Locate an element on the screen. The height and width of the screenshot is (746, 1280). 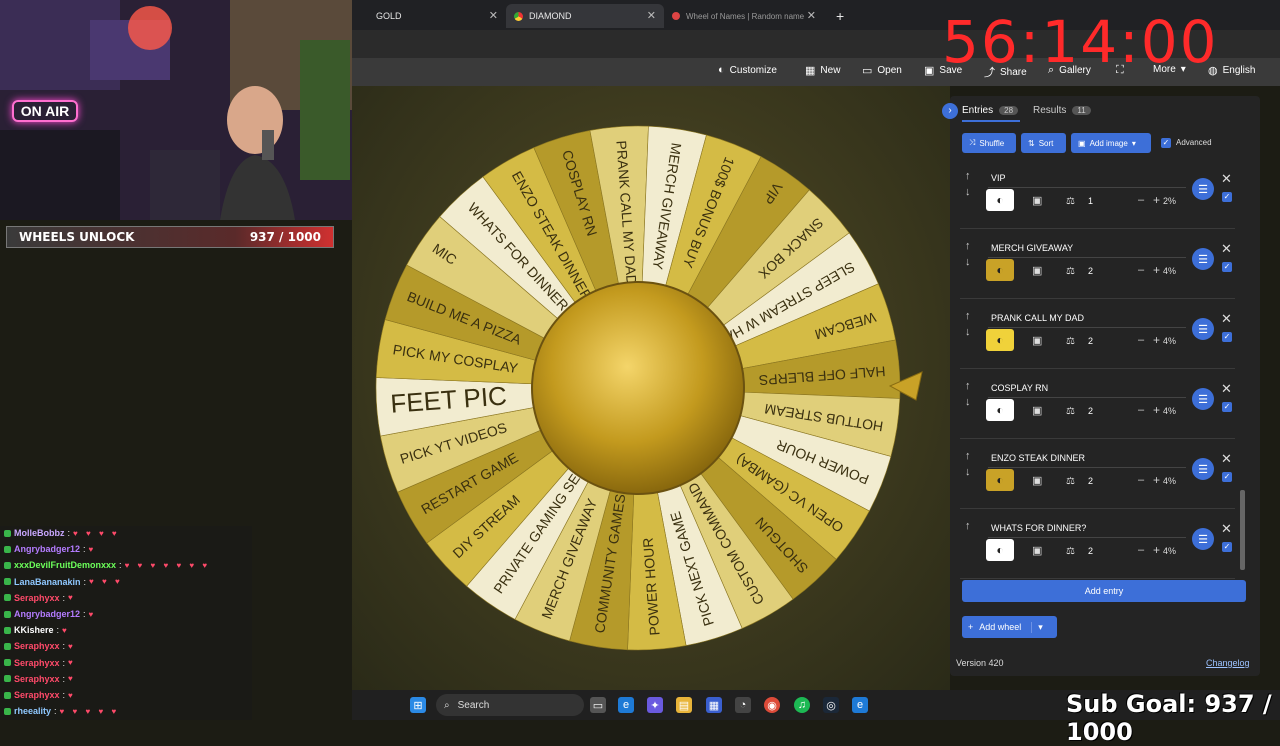
entry-name-field: PRANK CALL MY DAD is located at coordinates (1087, 318).